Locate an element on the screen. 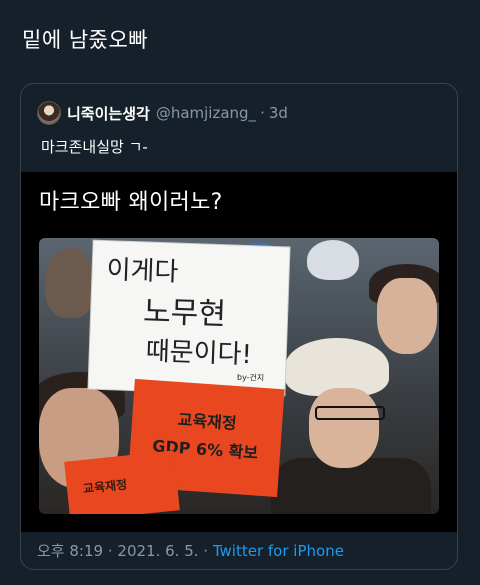 This screenshot has height=585, width=480. glasses is located at coordinates (350, 413).